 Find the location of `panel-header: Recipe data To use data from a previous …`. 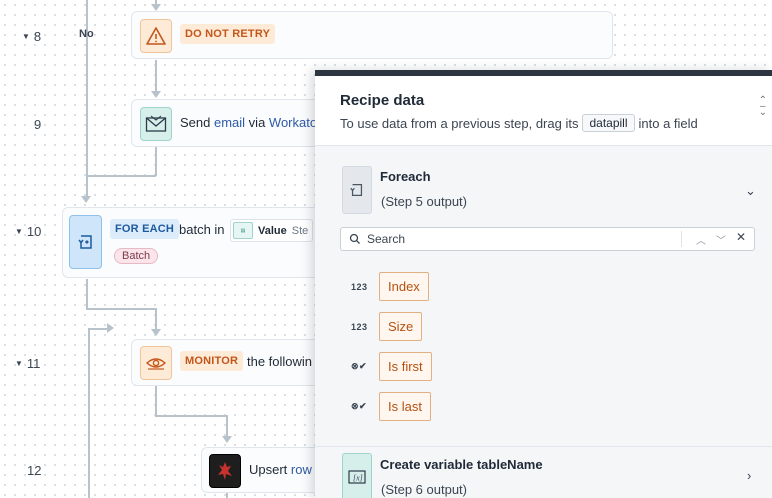

panel-header: Recipe data To use data from a previous … is located at coordinates (543, 111).